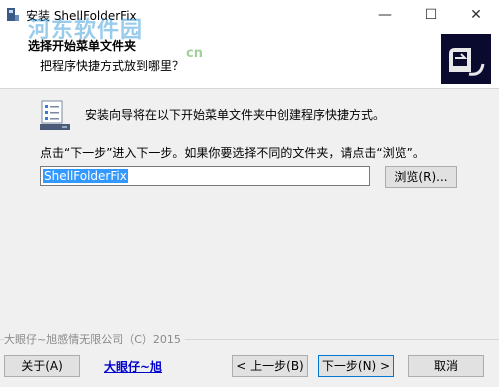 Image resolution: width=499 pixels, height=387 pixels. What do you see at coordinates (270, 366) in the screenshot?
I see `back-button: < 上一步(B)` at bounding box center [270, 366].